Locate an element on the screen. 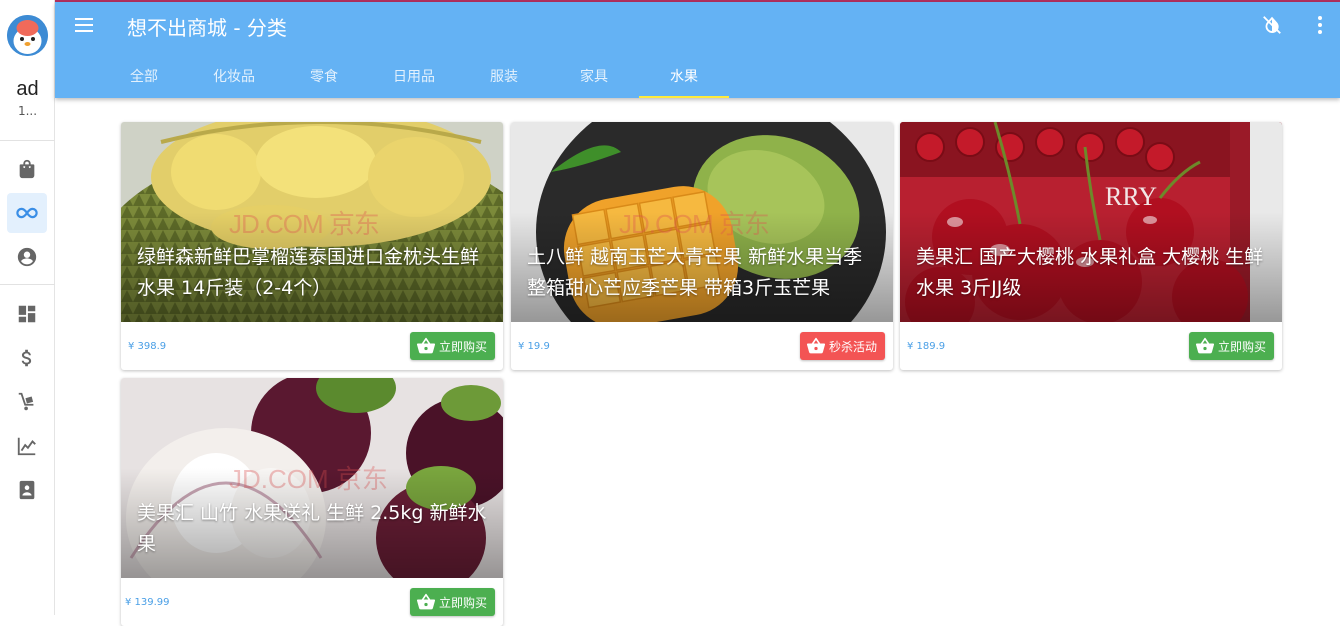  nav-finance is located at coordinates (27, 358).